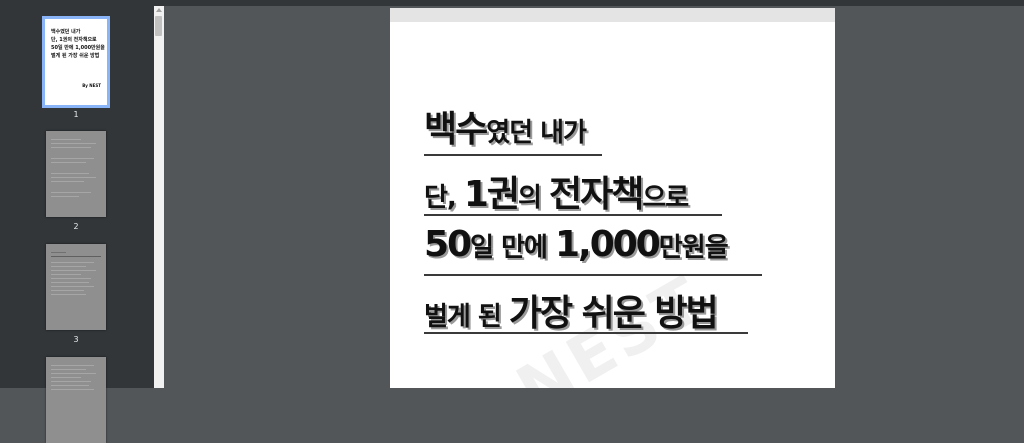 The image size is (1024, 443). What do you see at coordinates (596, 194) in the screenshot?
I see `title-fragment: 전자책` at bounding box center [596, 194].